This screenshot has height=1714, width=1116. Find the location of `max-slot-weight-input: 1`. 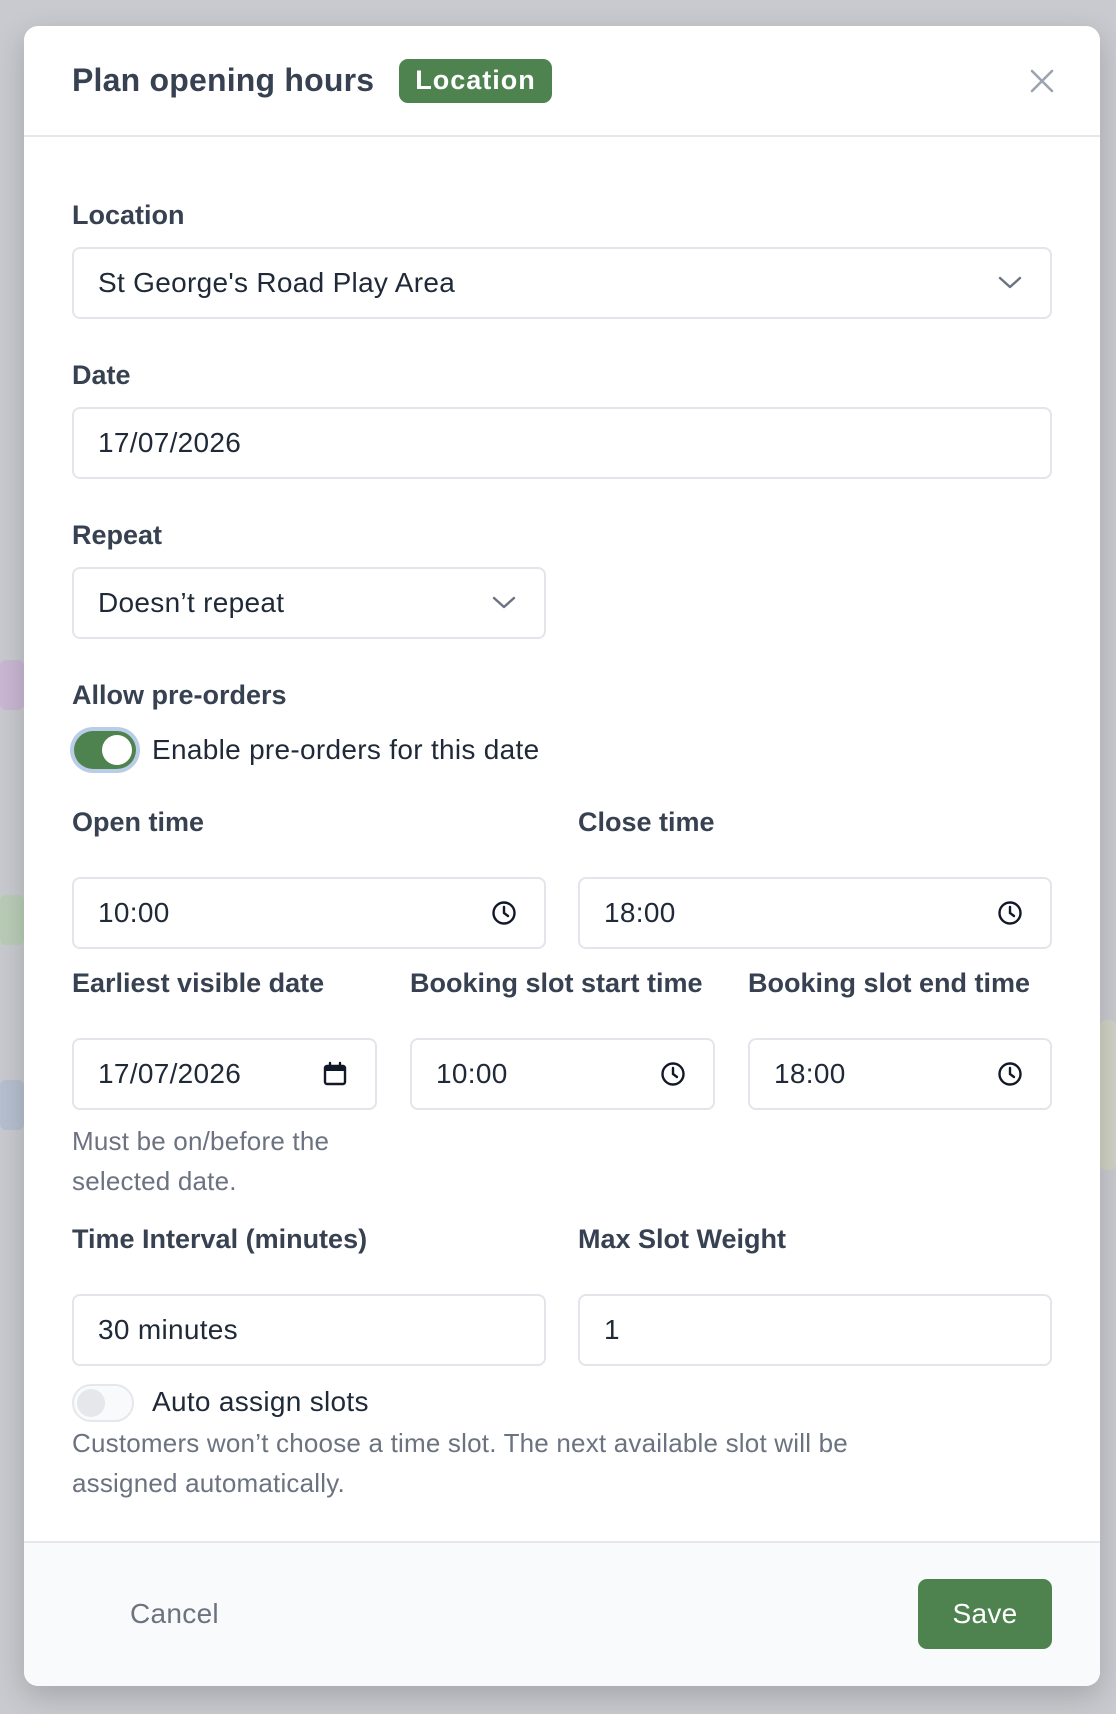

max-slot-weight-input: 1 is located at coordinates (815, 1330).